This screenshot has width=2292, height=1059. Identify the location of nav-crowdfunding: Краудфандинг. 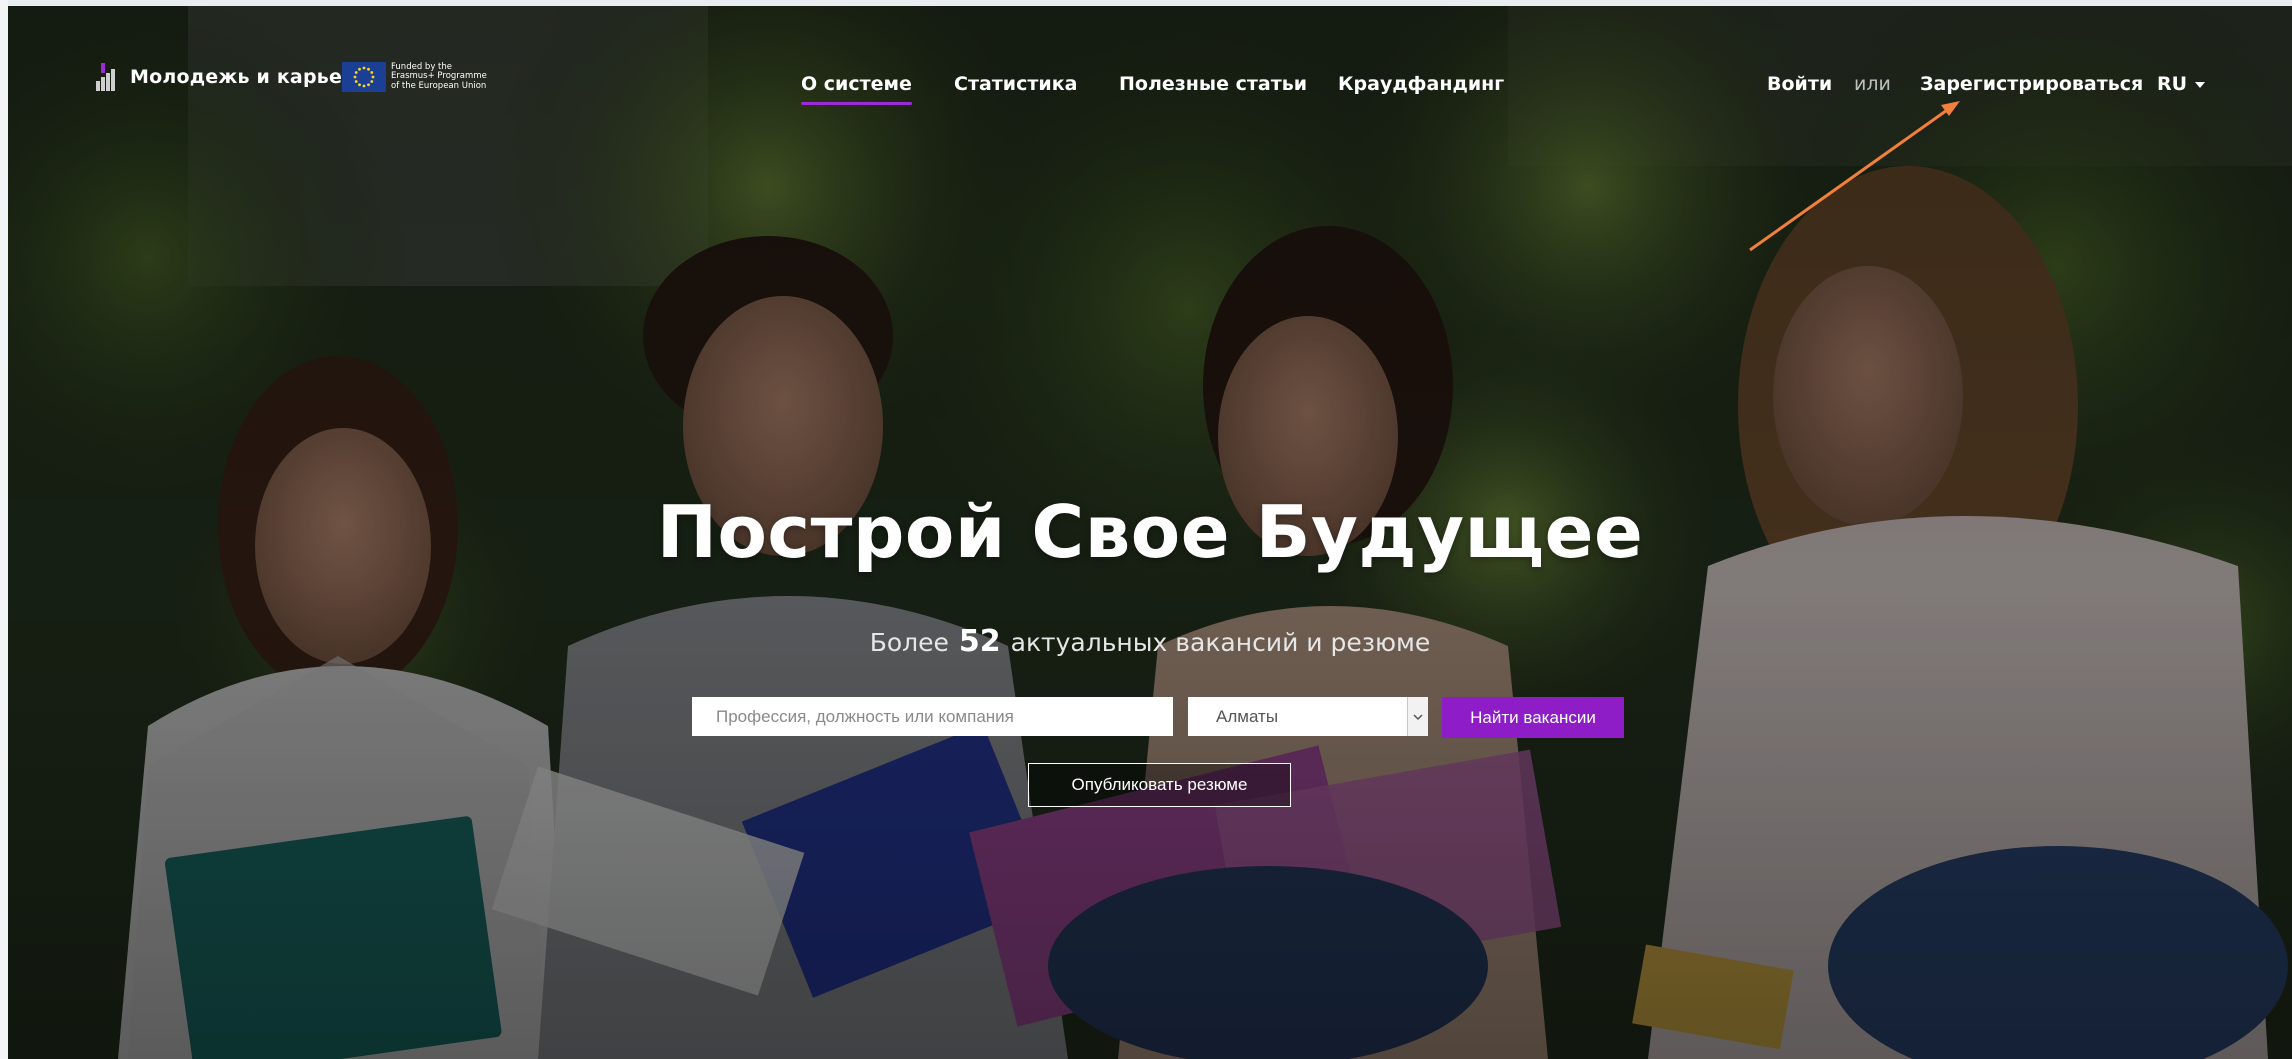
(1421, 84).